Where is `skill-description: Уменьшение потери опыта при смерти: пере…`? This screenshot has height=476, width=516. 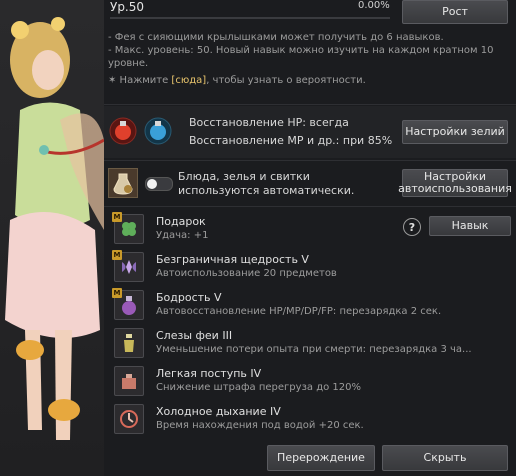 skill-description: Уменьшение потери опыта при смерти: пере… is located at coordinates (314, 349).